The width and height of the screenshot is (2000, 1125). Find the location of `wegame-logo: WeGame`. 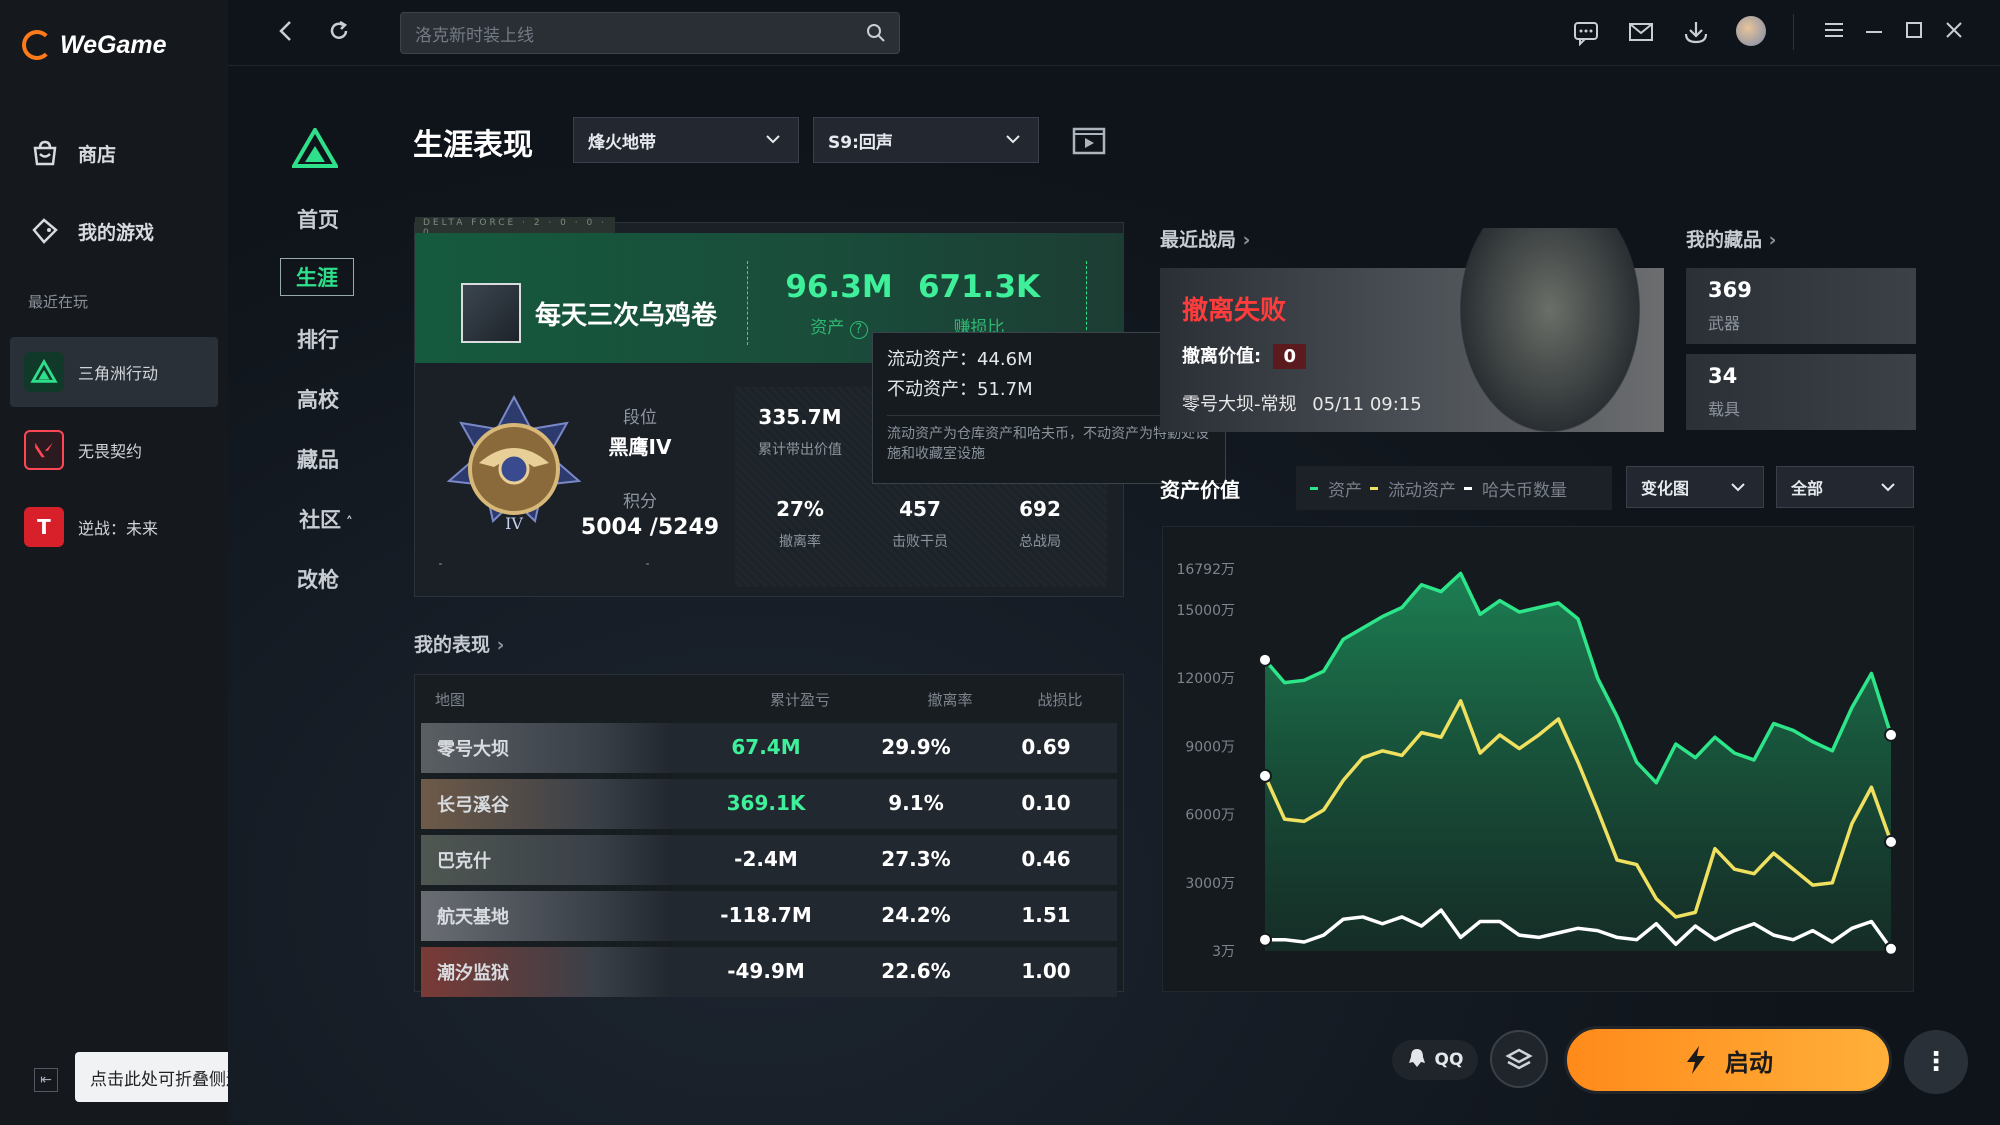

wegame-logo: WeGame is located at coordinates (94, 45).